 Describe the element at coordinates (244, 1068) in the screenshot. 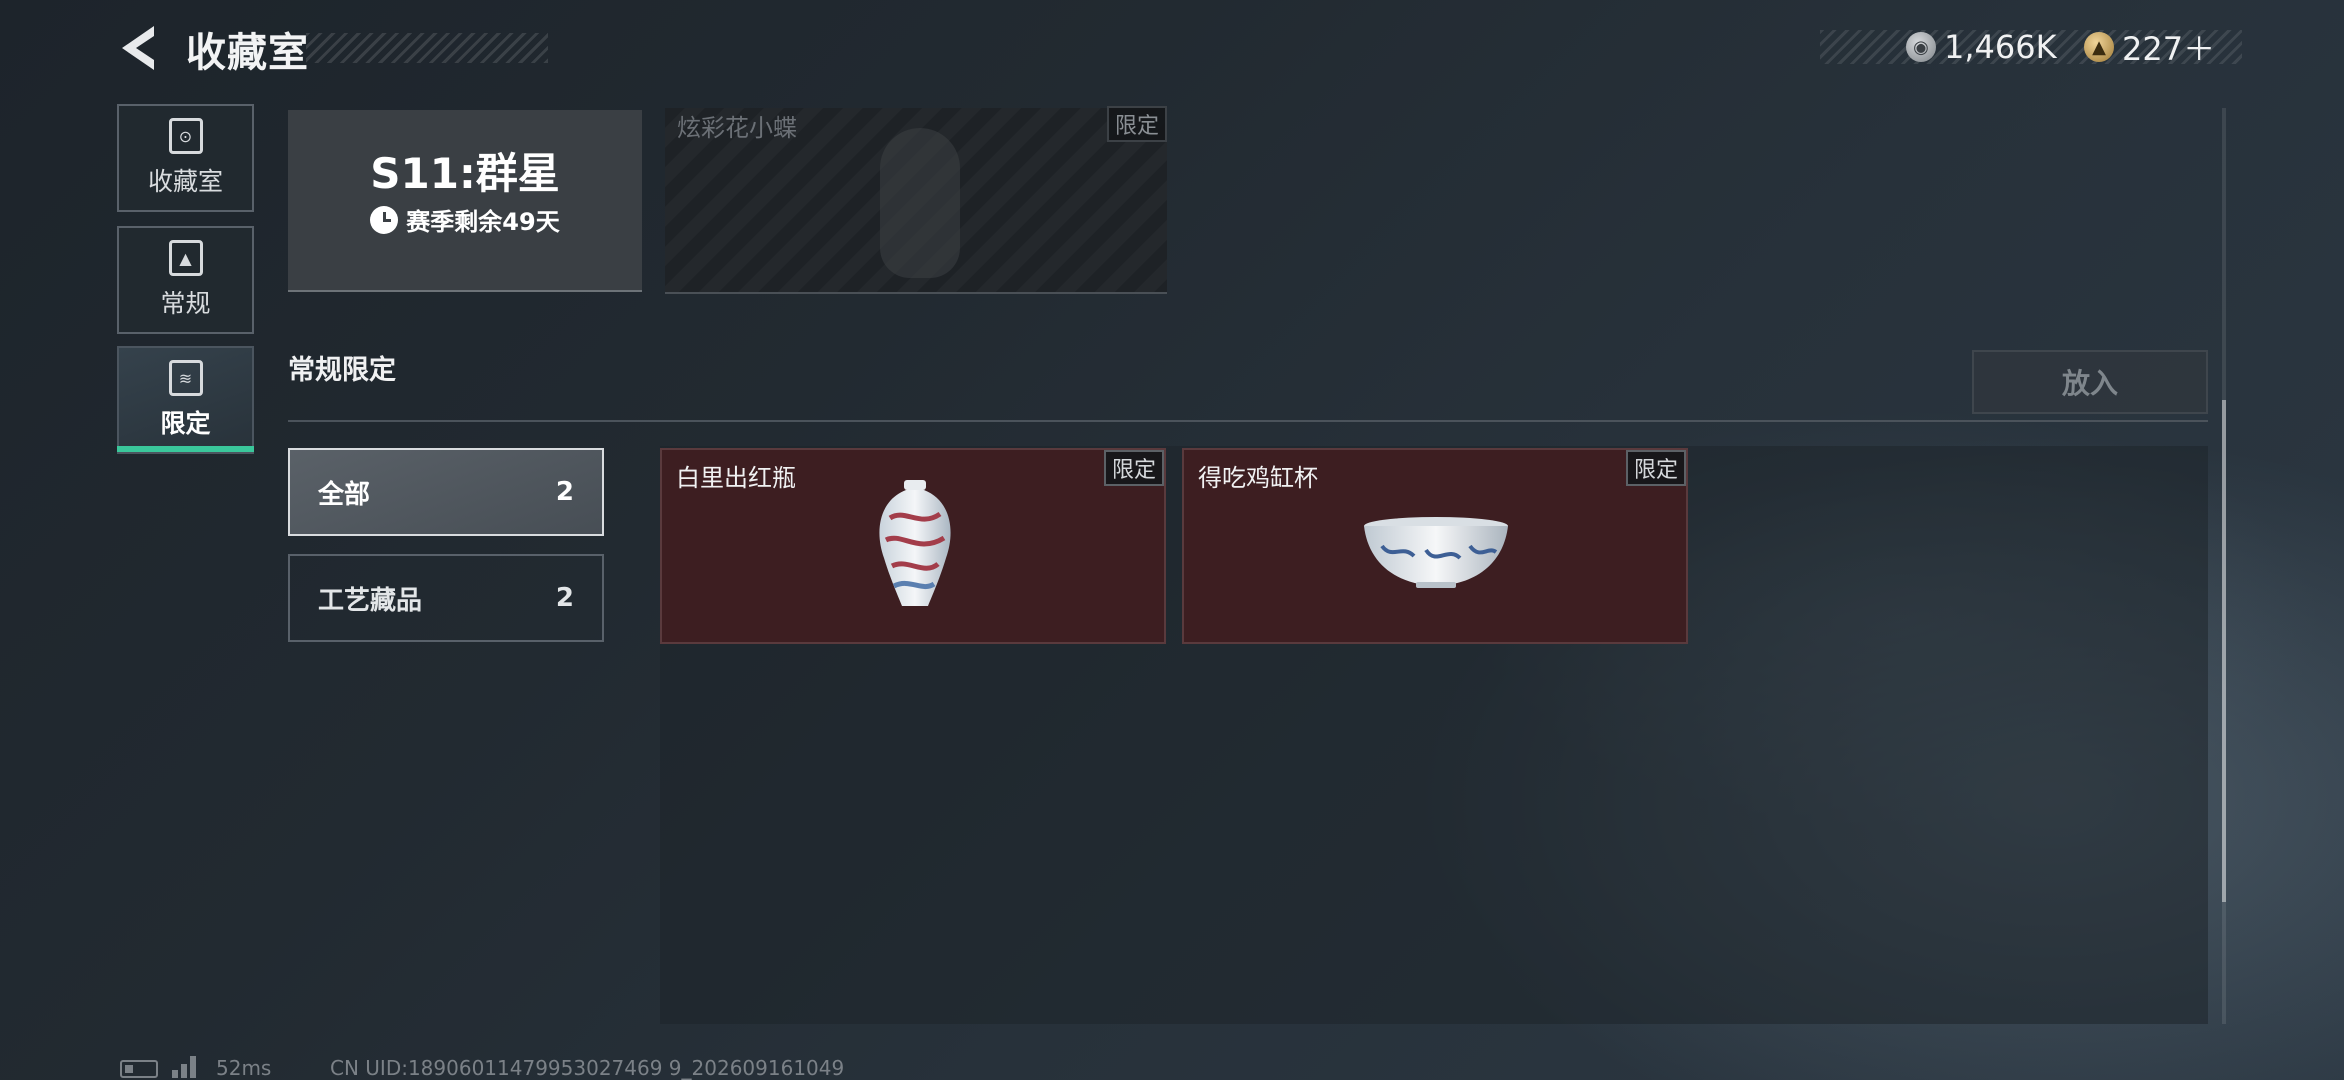

I see `ping-text: 52ms` at that location.